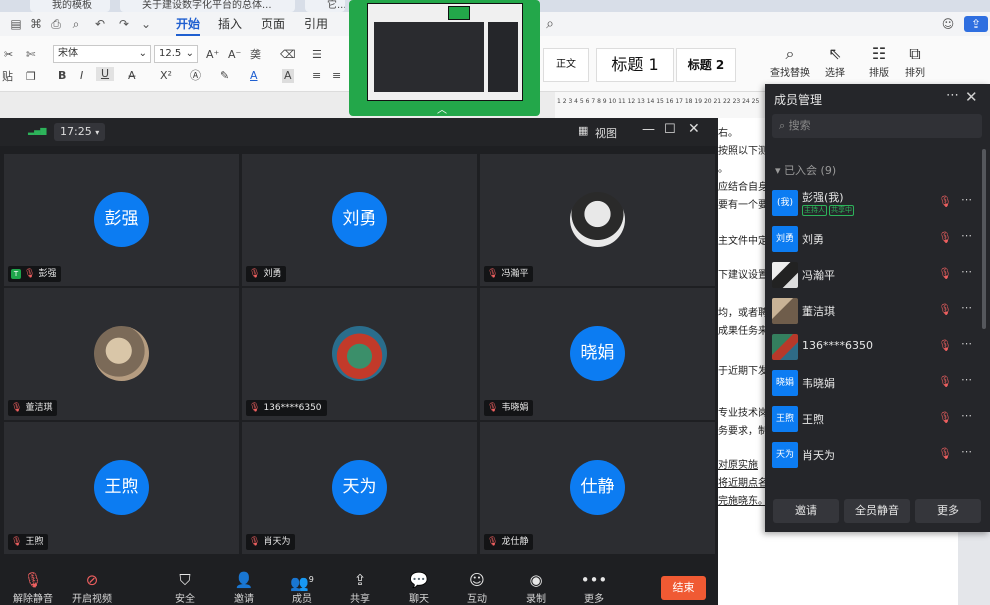 The width and height of the screenshot is (990, 605). Describe the element at coordinates (36, 24) in the screenshot. I see `link-icon: ⌘` at that location.